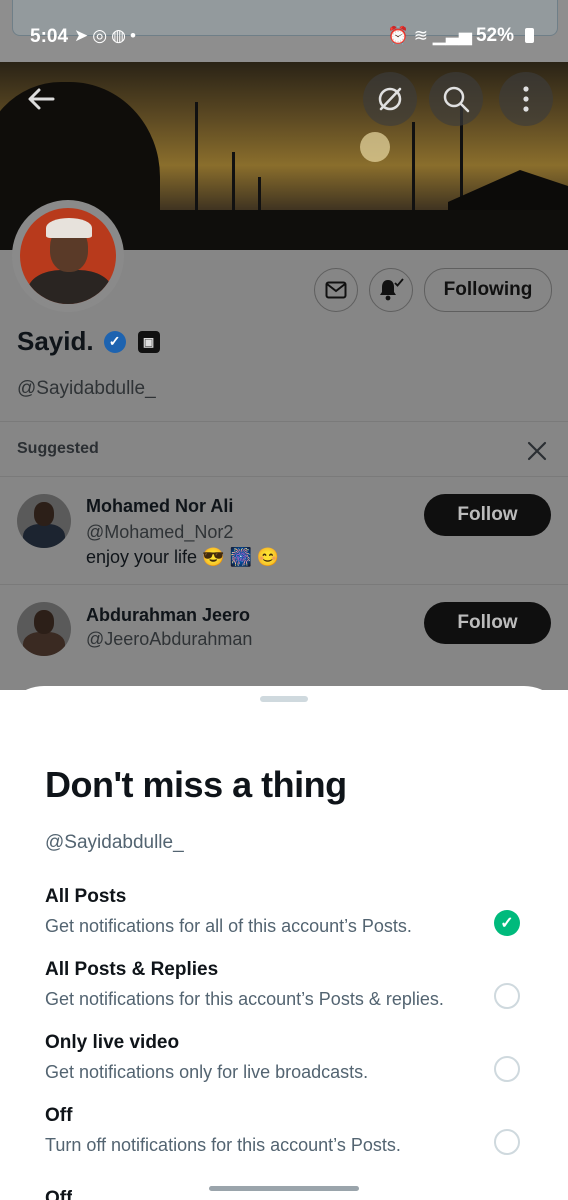 The width and height of the screenshot is (568, 1200). Describe the element at coordinates (58, 448) in the screenshot. I see `suggested-title: Suggested` at that location.